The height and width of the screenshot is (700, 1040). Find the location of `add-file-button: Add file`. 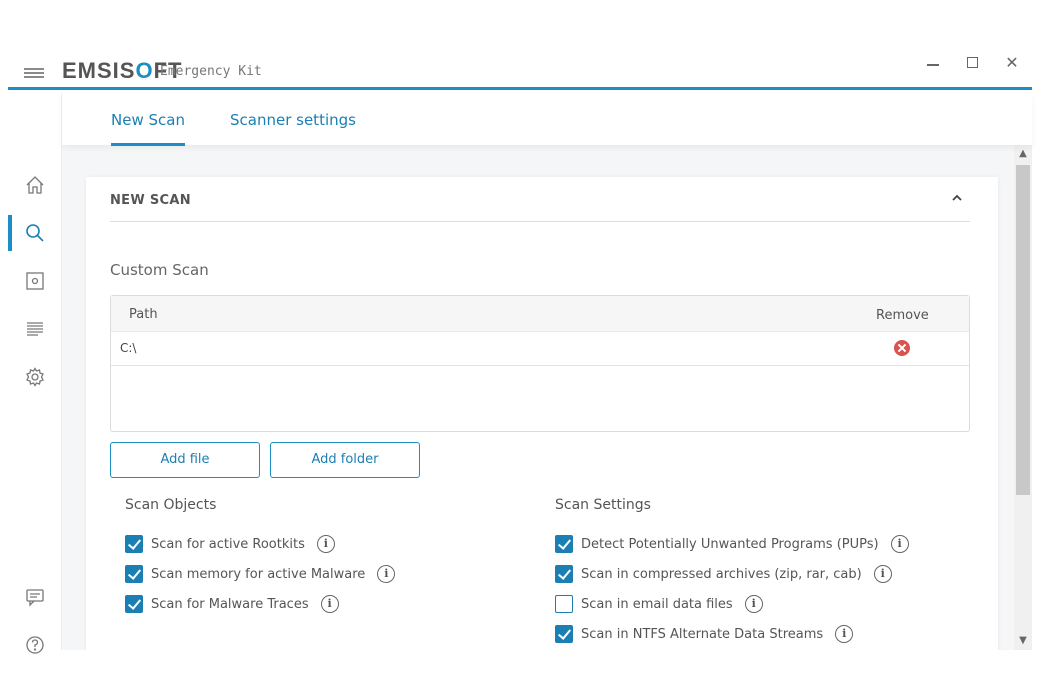

add-file-button: Add file is located at coordinates (185, 460).